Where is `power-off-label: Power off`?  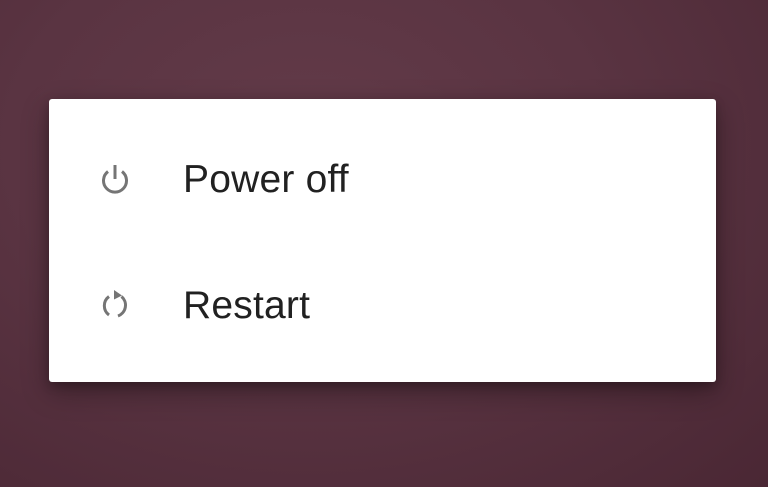
power-off-label: Power off is located at coordinates (266, 179).